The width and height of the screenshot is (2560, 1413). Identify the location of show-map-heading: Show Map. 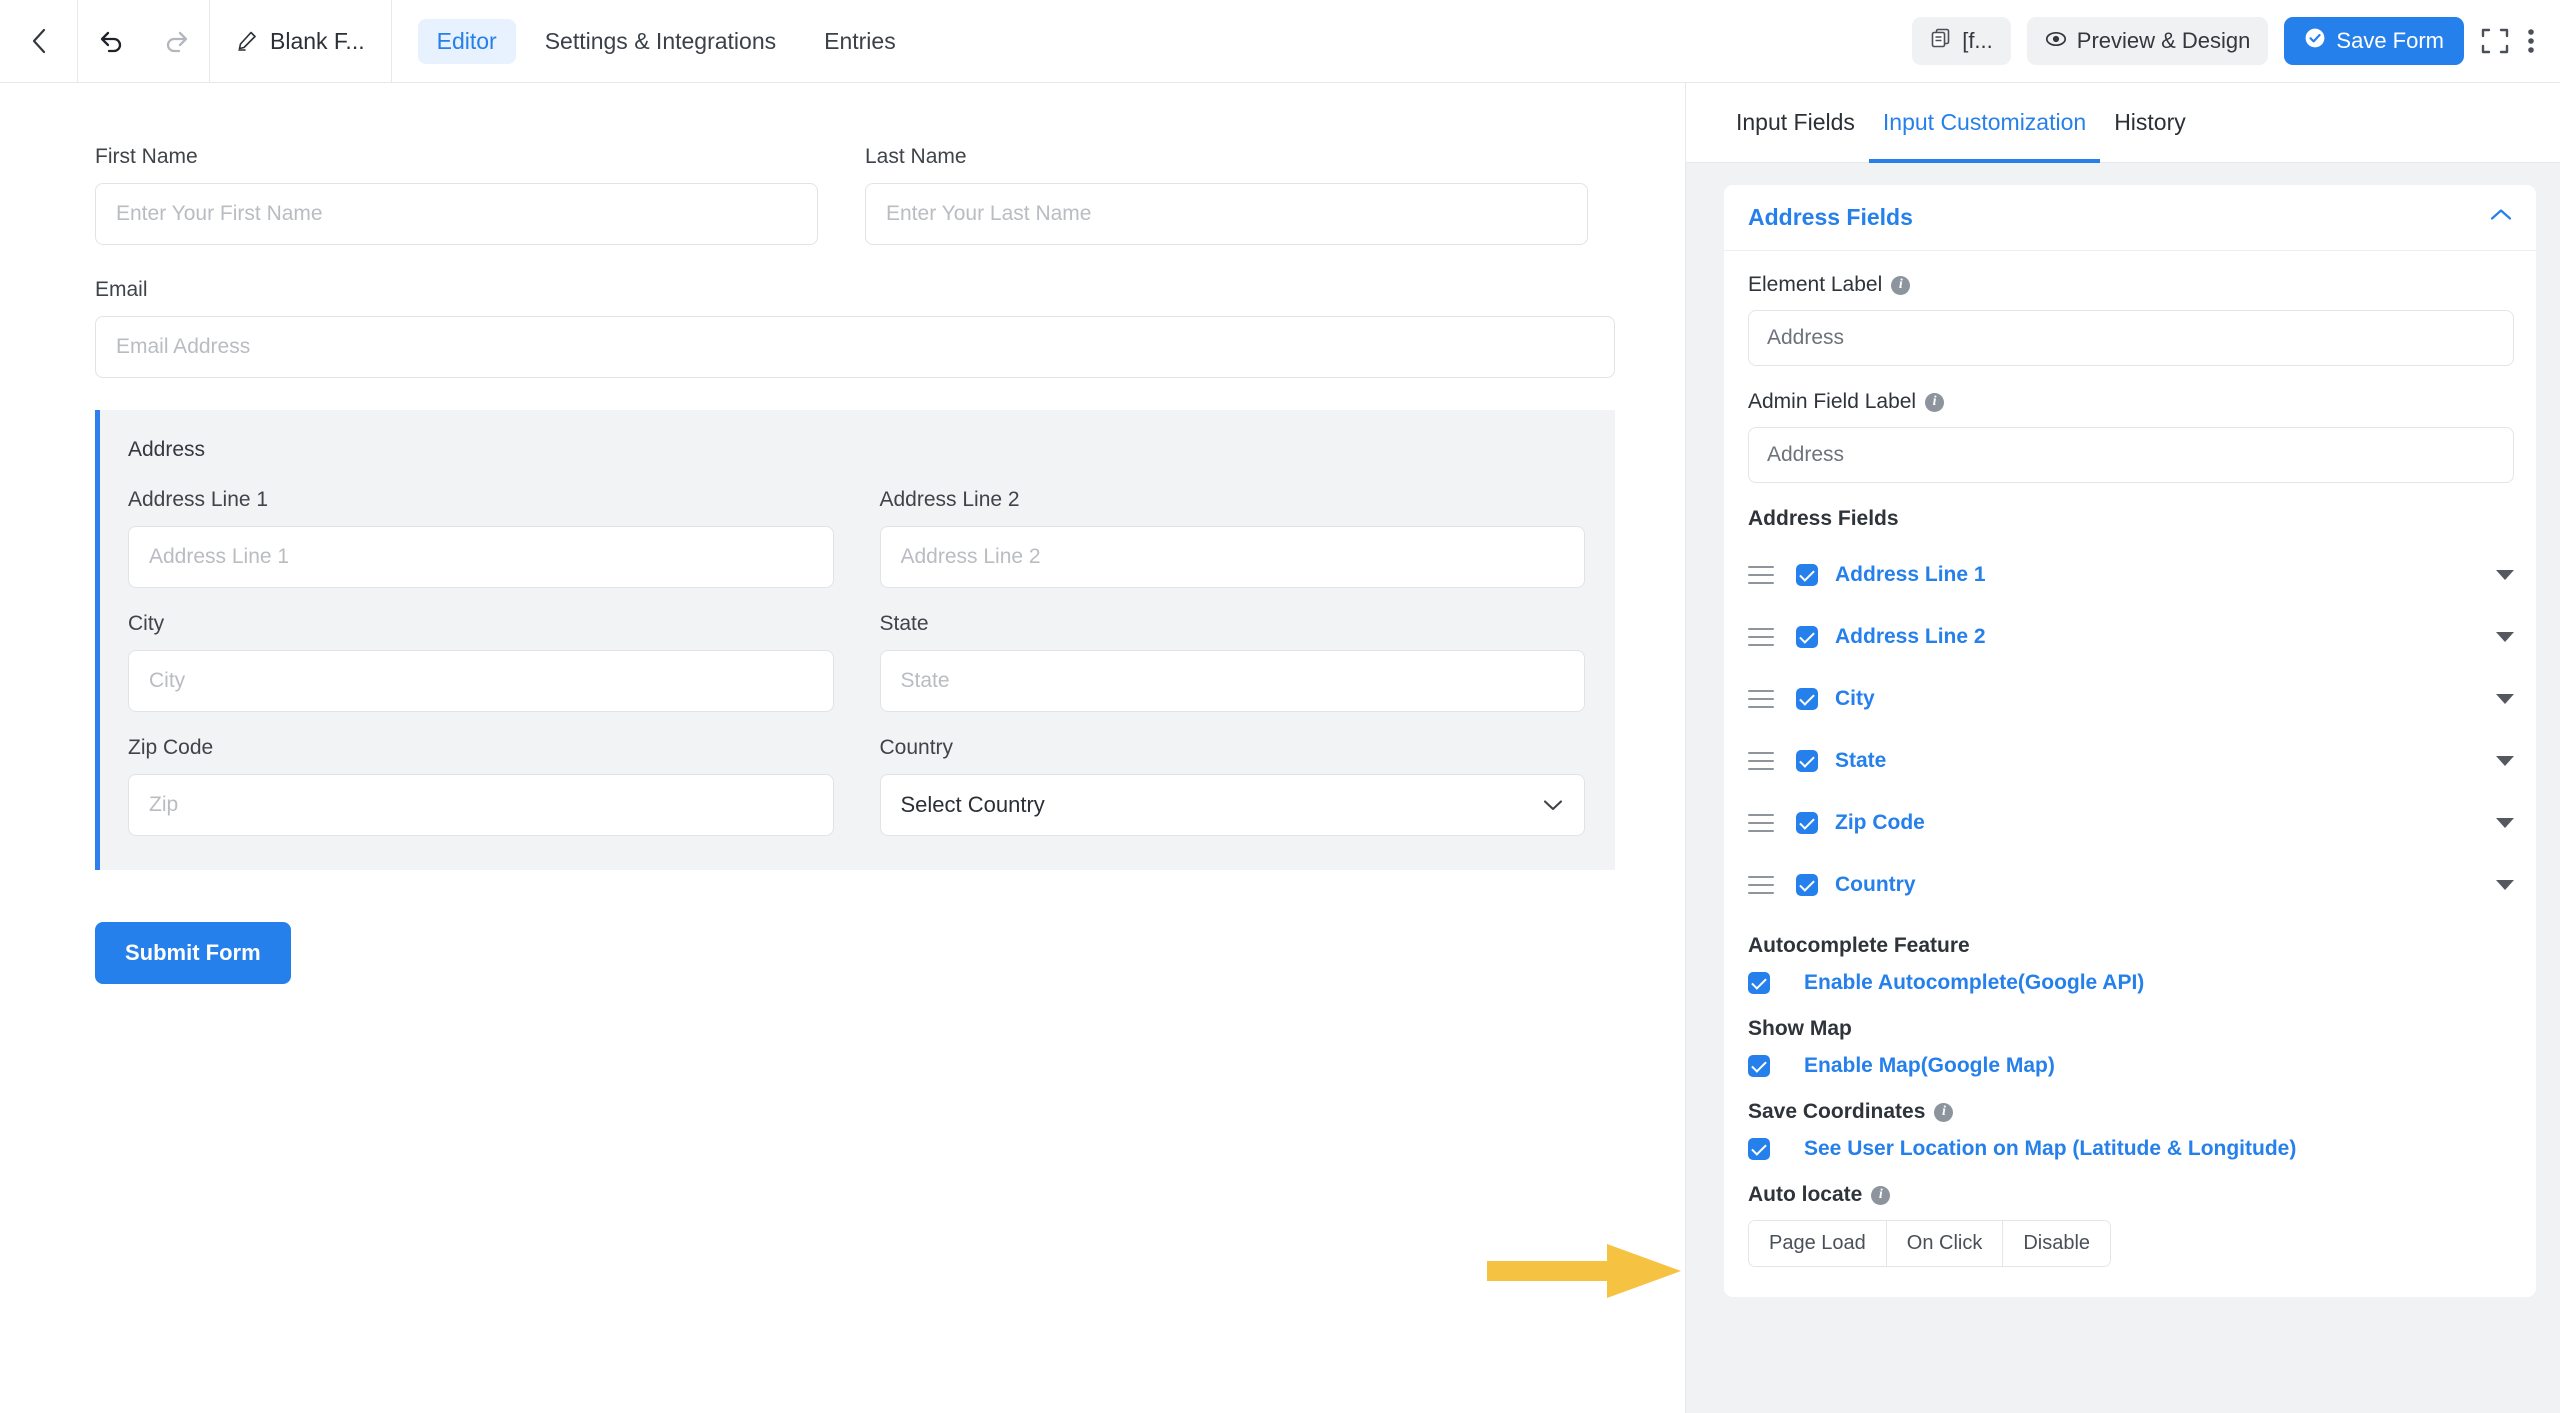
(2131, 1029).